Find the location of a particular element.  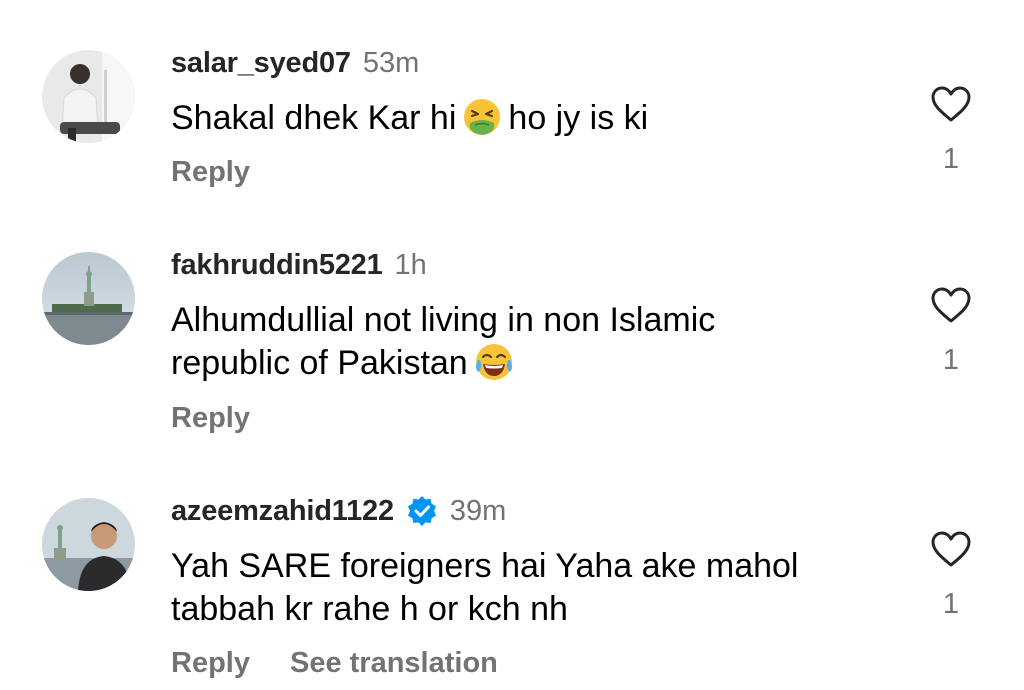

comment-header: fakhruddin5221 1h is located at coordinates (299, 265).